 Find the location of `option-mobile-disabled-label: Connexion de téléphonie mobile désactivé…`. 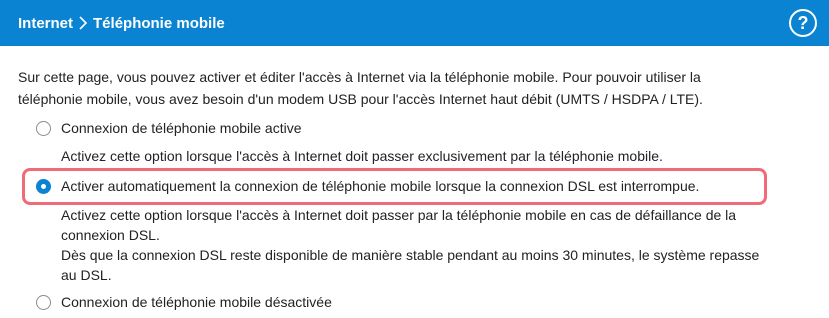

option-mobile-disabled-label: Connexion de téléphonie mobile désactivé… is located at coordinates (196, 302).